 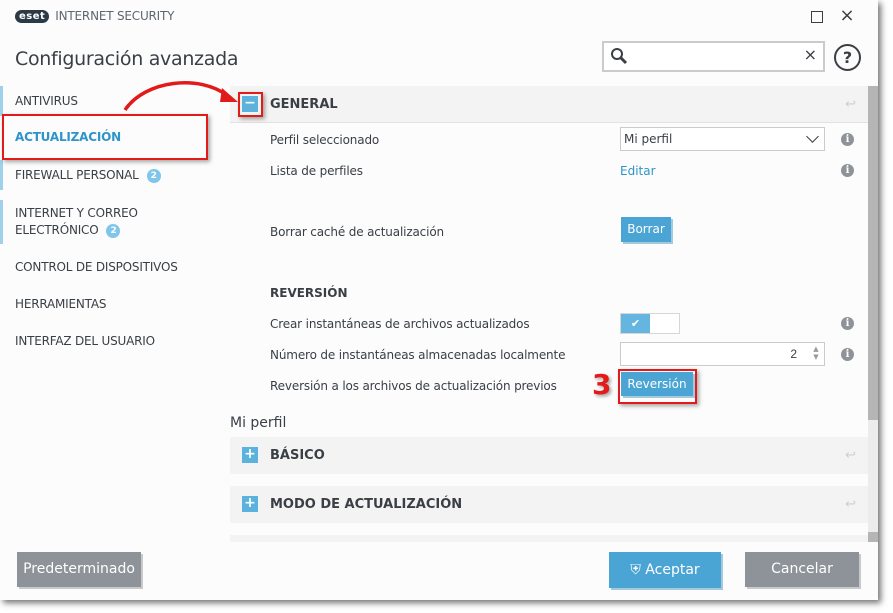 I want to click on section-basico-header: + BÁSICO ↩, so click(x=549, y=455).